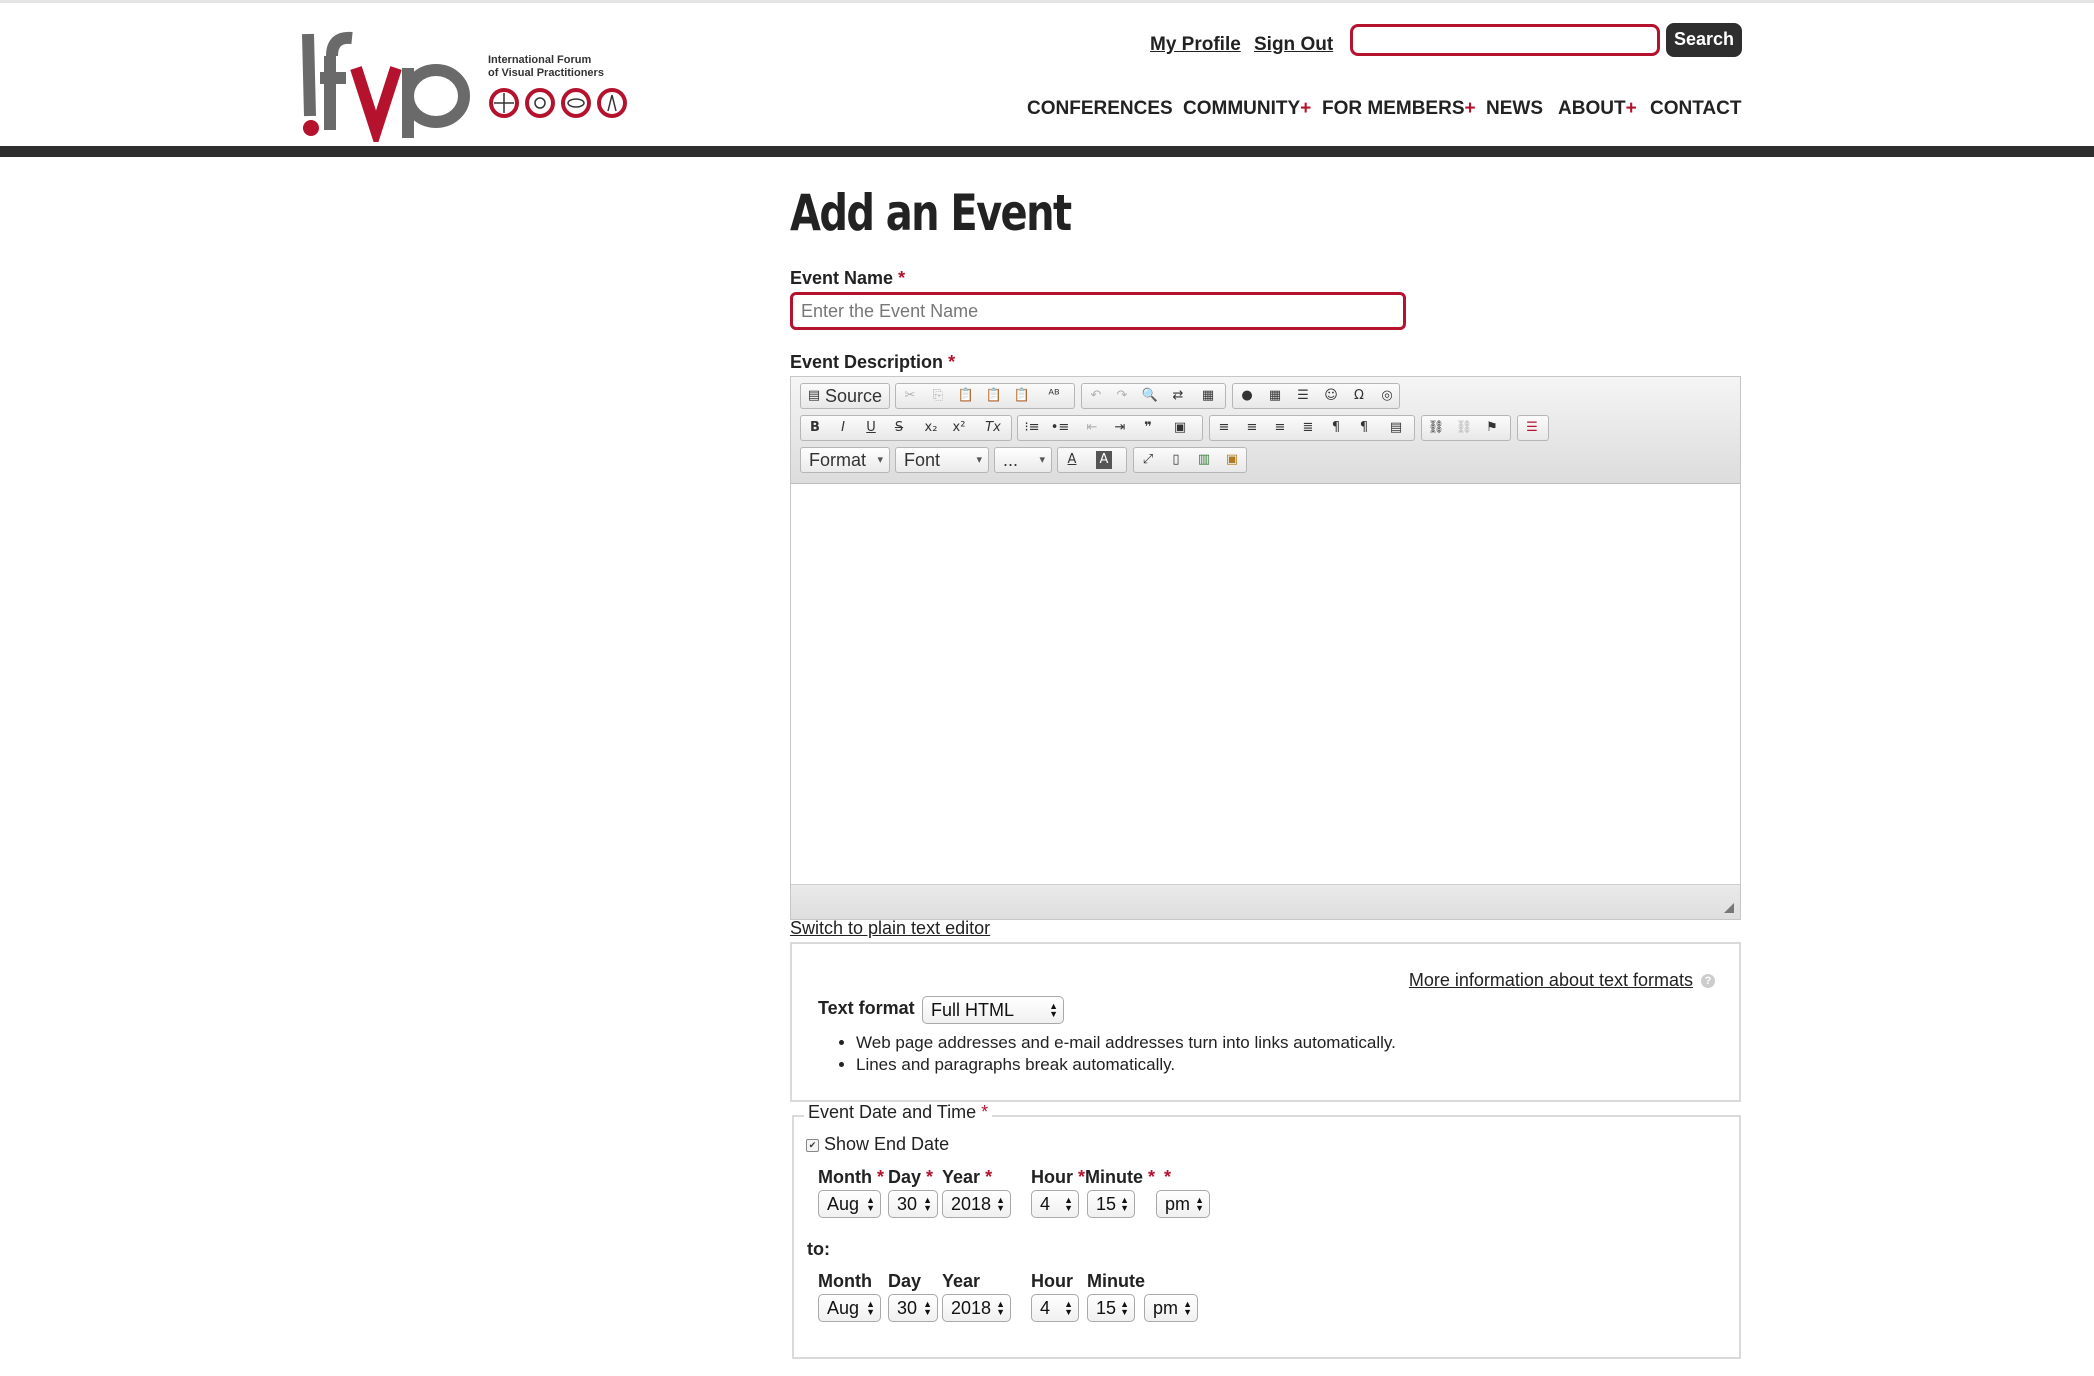 This screenshot has width=2094, height=1376. What do you see at coordinates (845, 396) in the screenshot?
I see `source-button: ▤ Source` at bounding box center [845, 396].